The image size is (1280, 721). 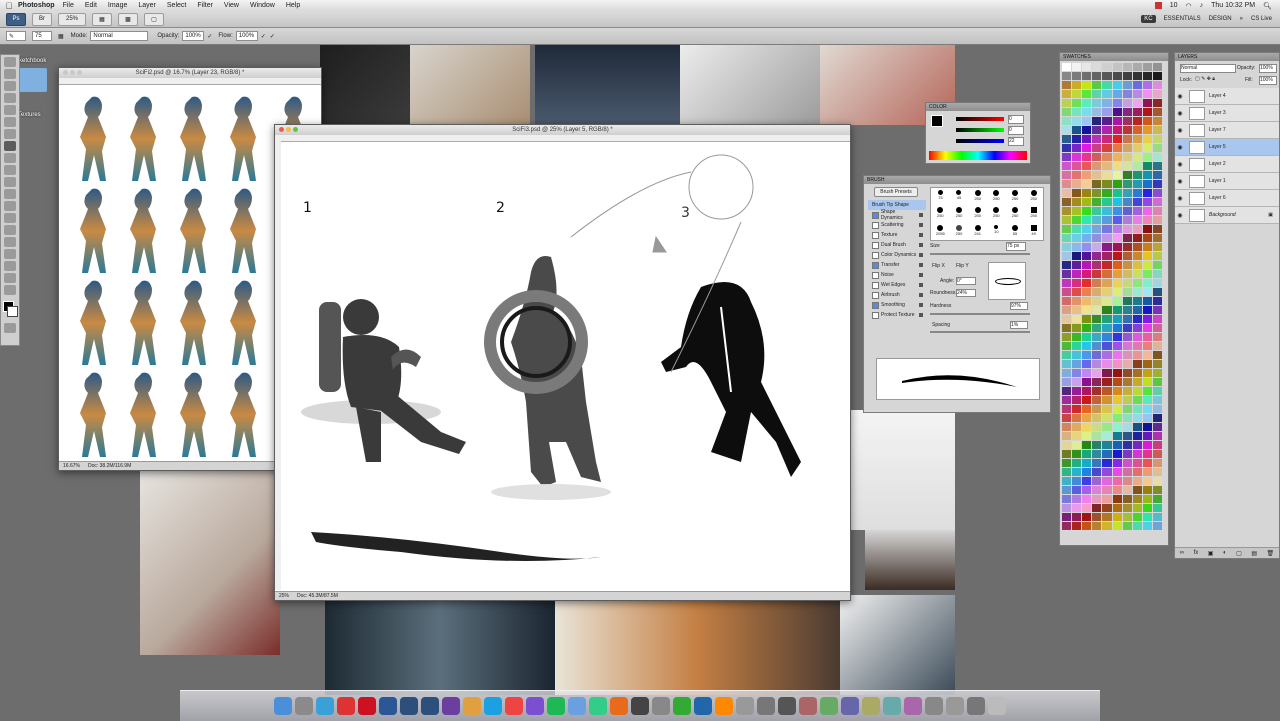 What do you see at coordinates (1180, 113) in the screenshot?
I see `eye-icon: ◉` at bounding box center [1180, 113].